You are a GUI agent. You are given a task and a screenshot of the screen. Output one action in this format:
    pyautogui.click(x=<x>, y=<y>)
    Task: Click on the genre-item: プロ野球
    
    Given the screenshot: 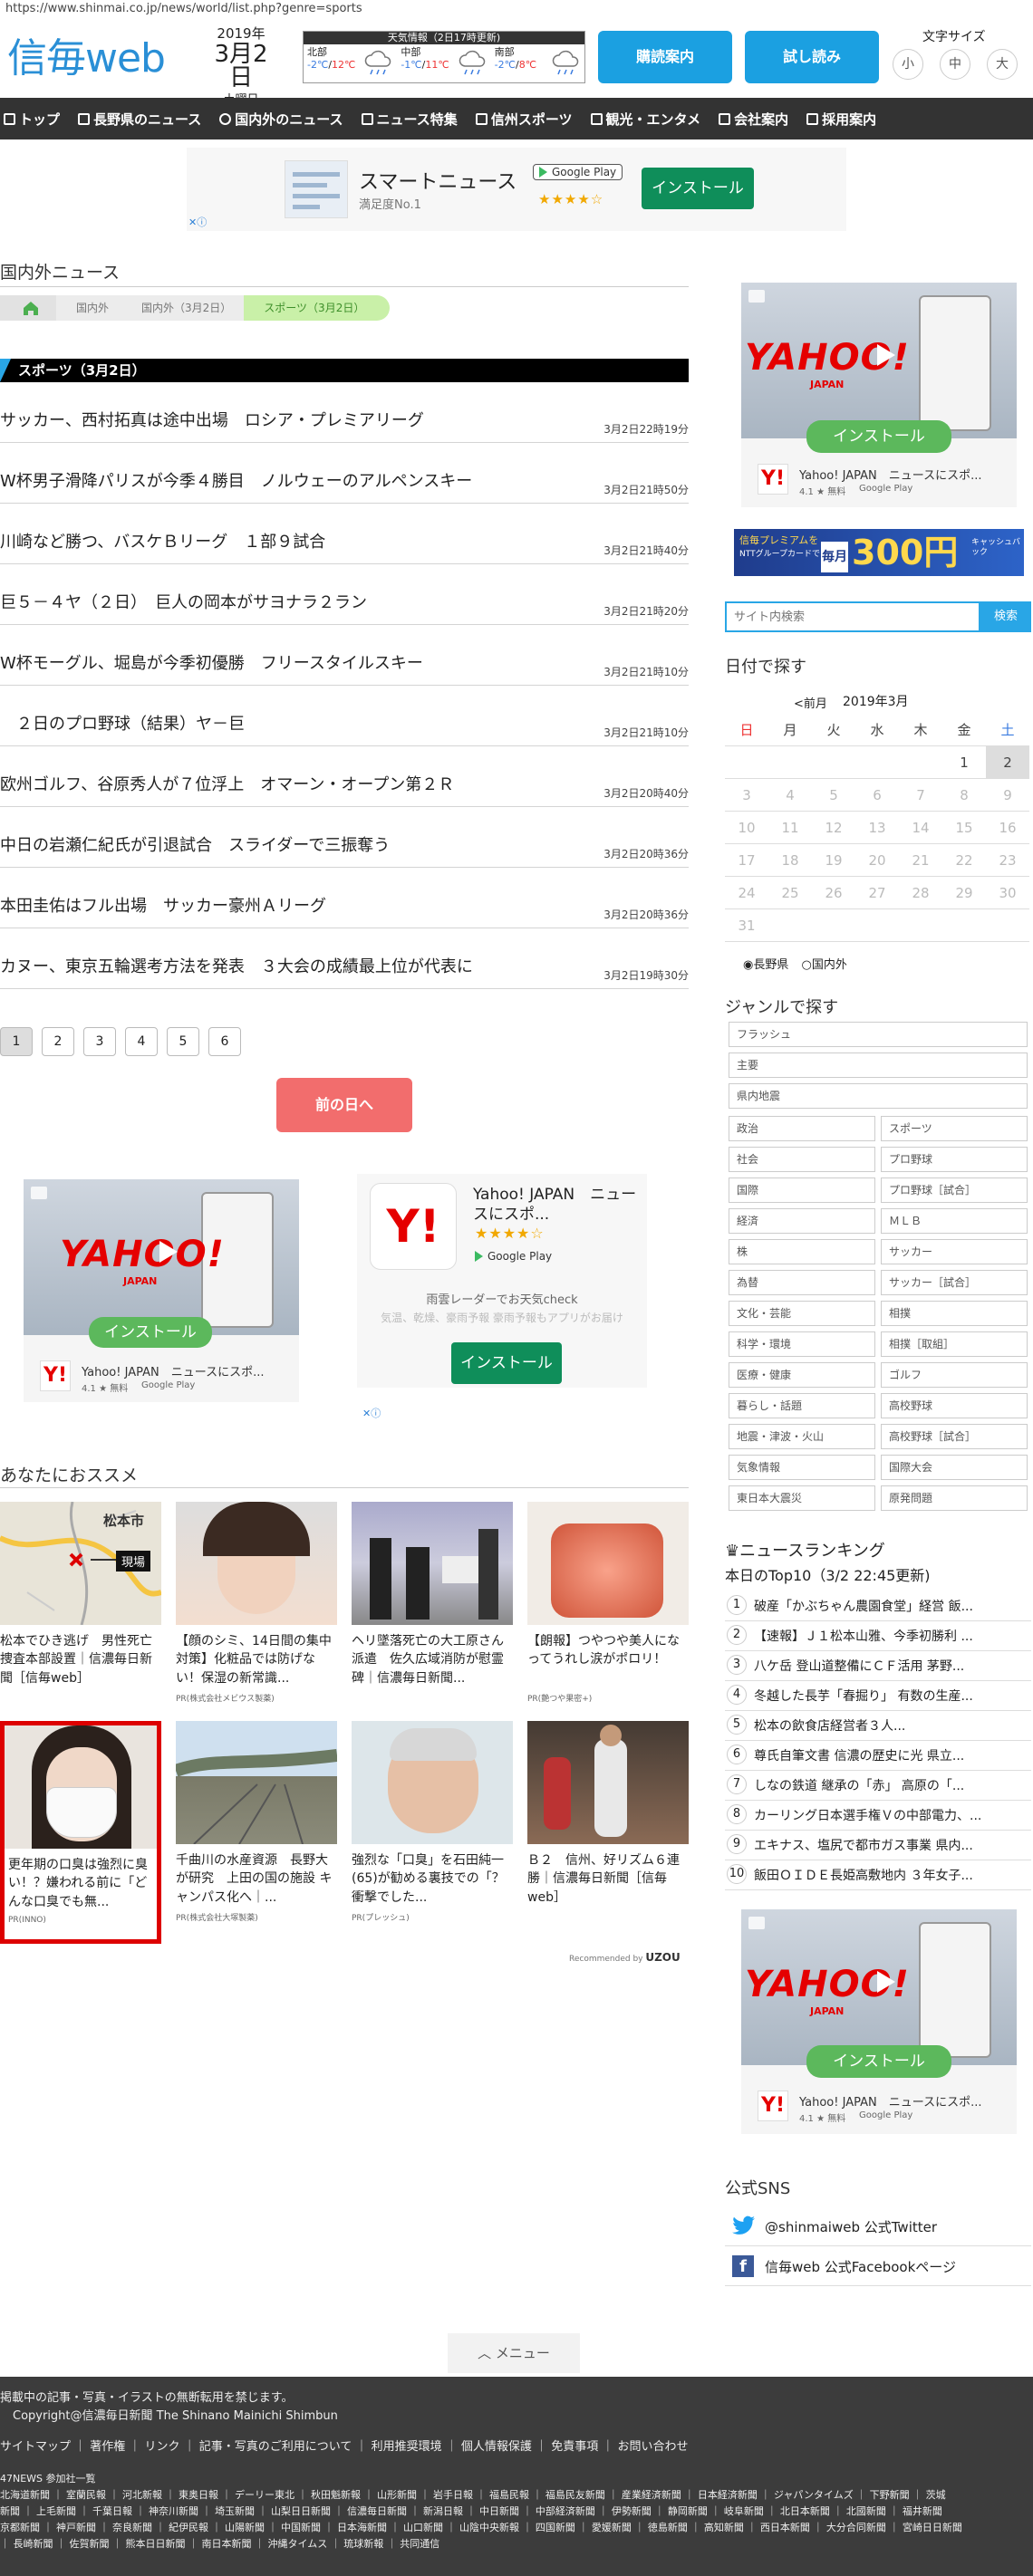 What is the action you would take?
    pyautogui.click(x=954, y=1159)
    